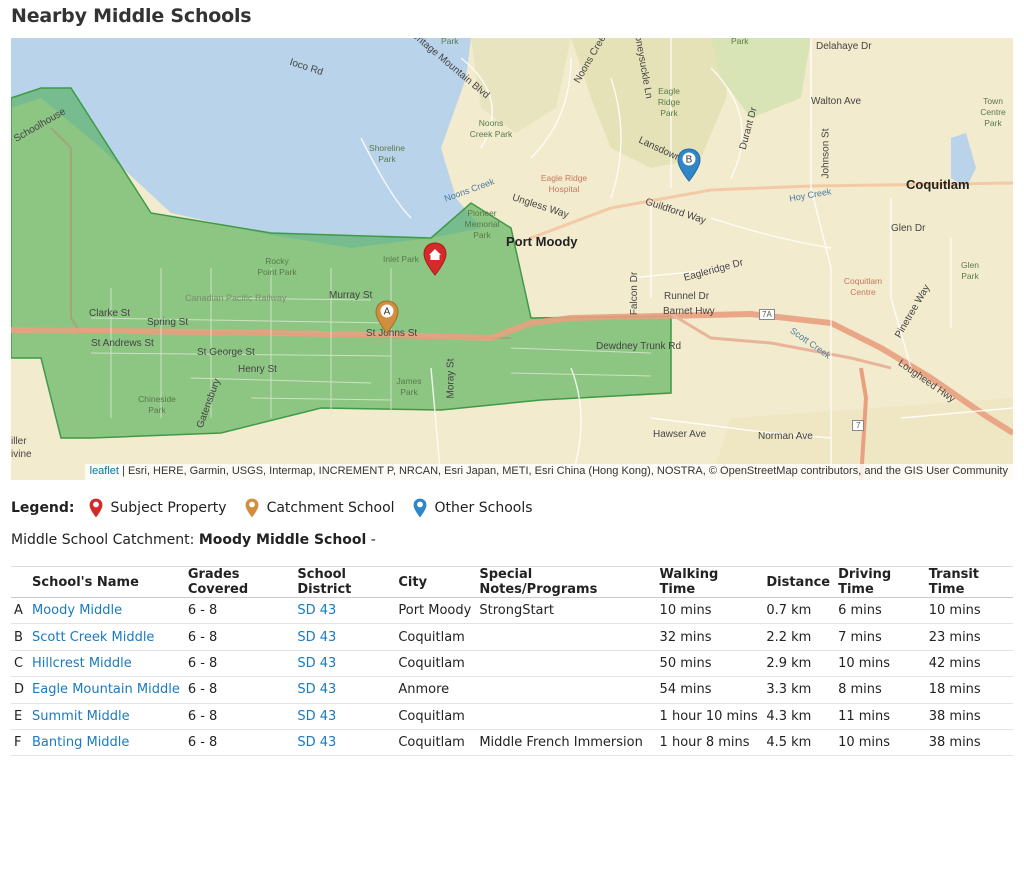  I want to click on header-notes: Special Notes/Programs, so click(565, 582).